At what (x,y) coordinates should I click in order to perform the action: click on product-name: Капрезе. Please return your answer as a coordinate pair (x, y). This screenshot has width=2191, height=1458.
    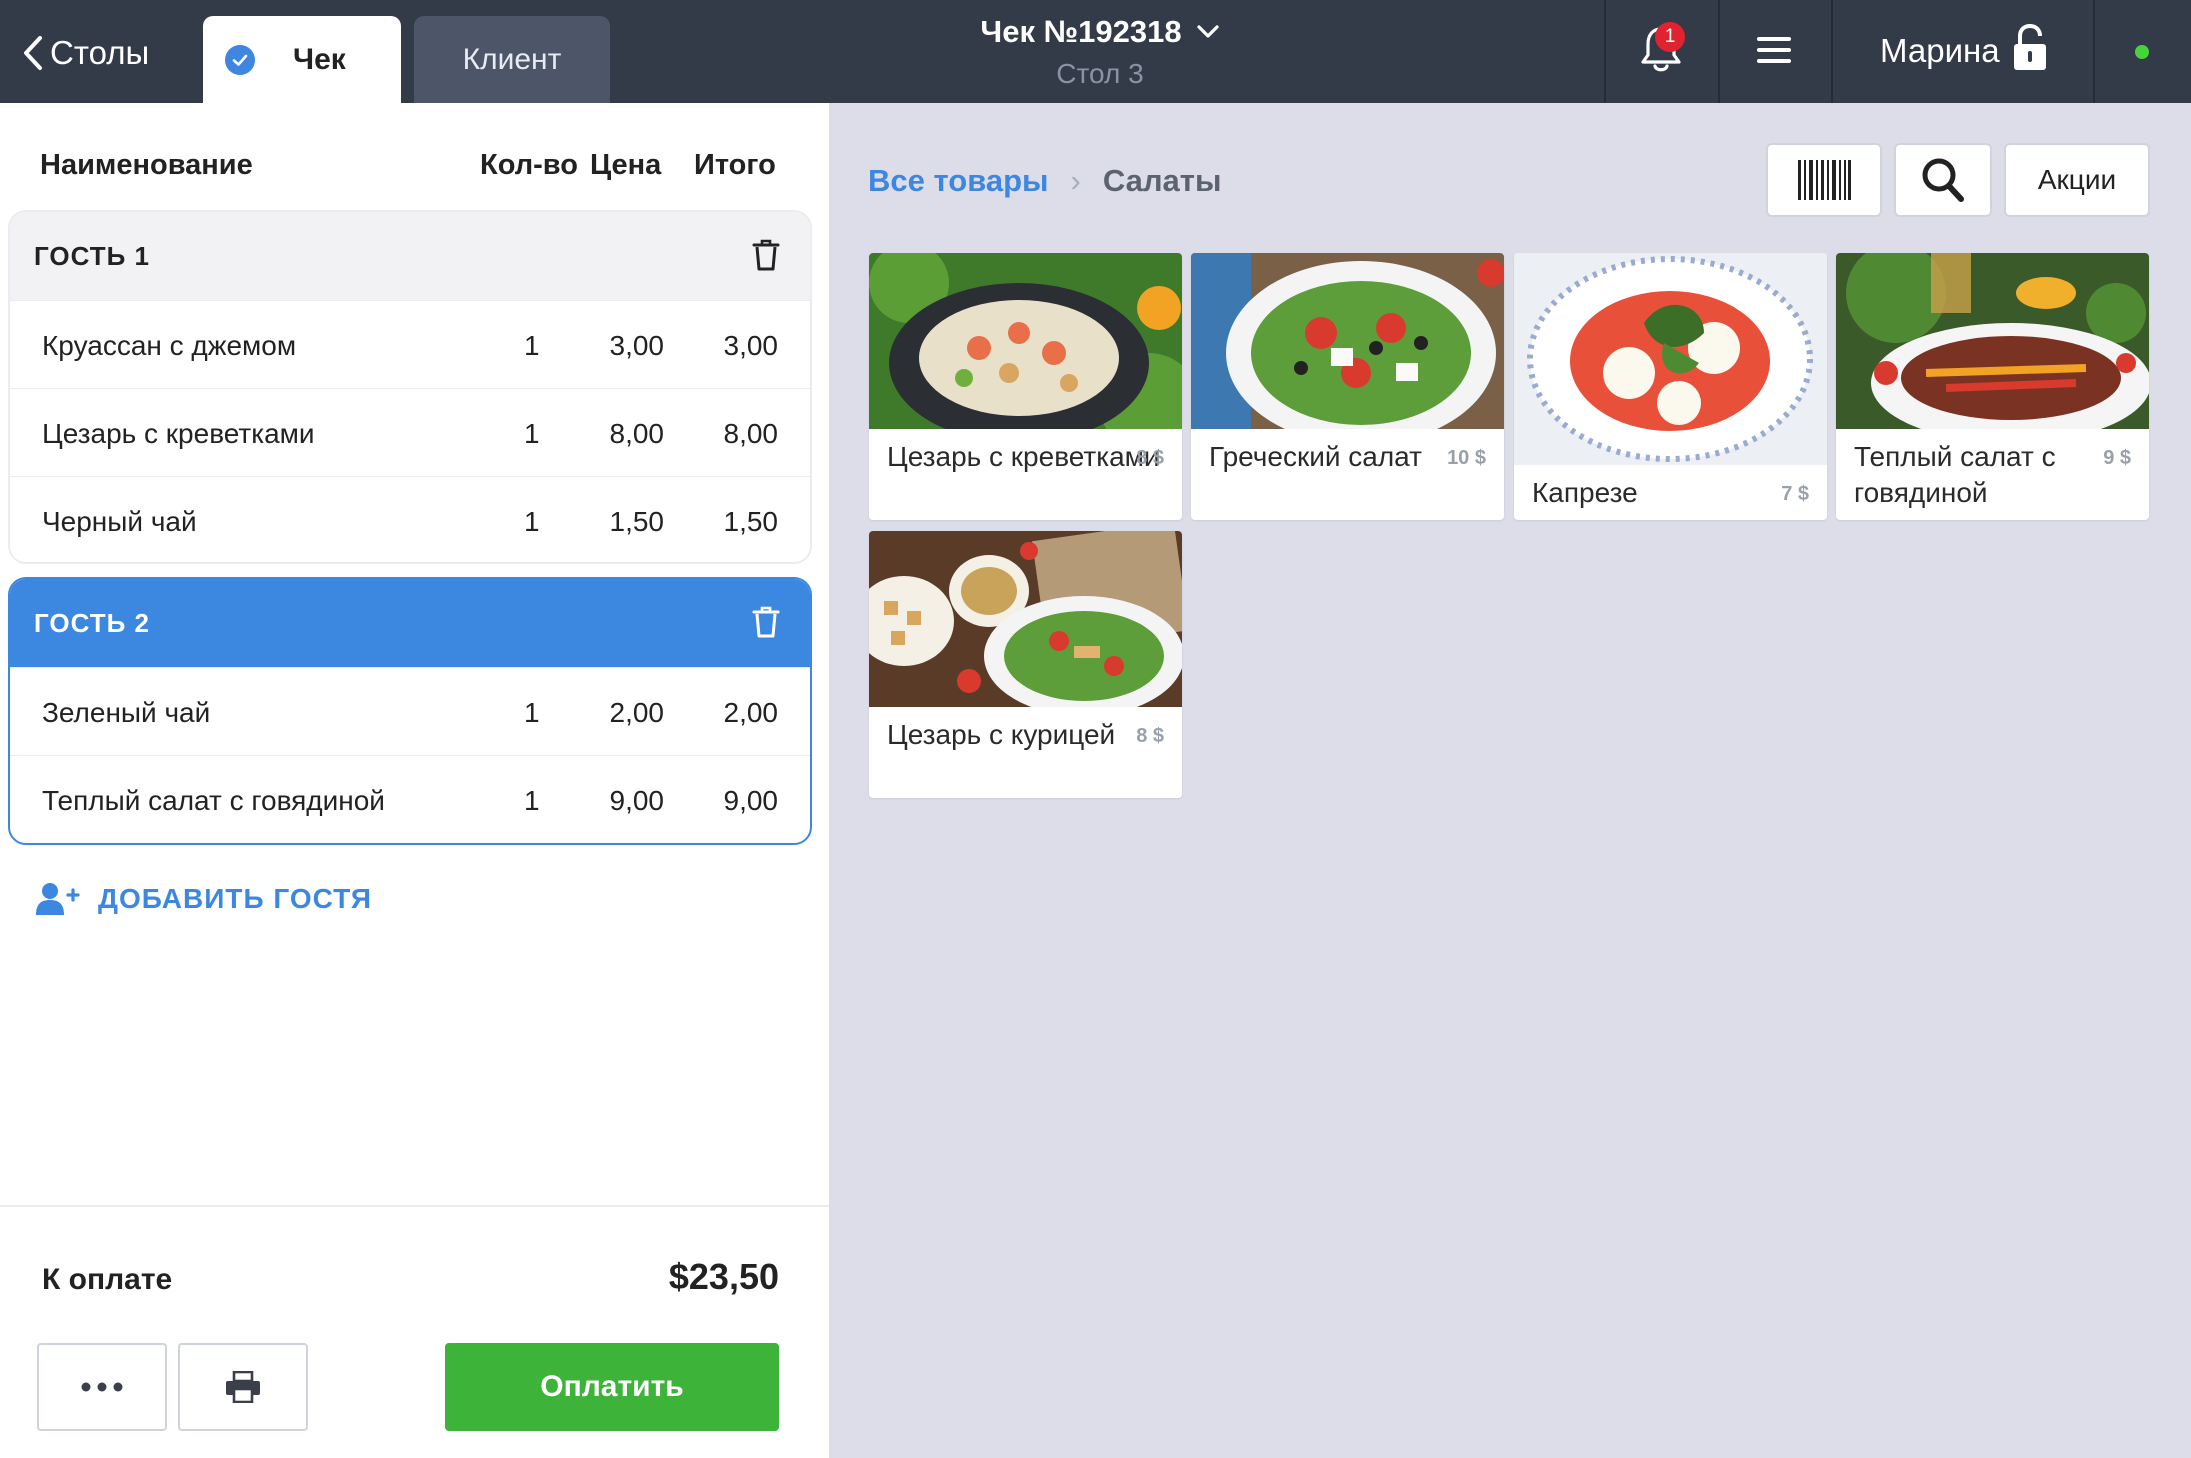
    Looking at the image, I should click on (1585, 492).